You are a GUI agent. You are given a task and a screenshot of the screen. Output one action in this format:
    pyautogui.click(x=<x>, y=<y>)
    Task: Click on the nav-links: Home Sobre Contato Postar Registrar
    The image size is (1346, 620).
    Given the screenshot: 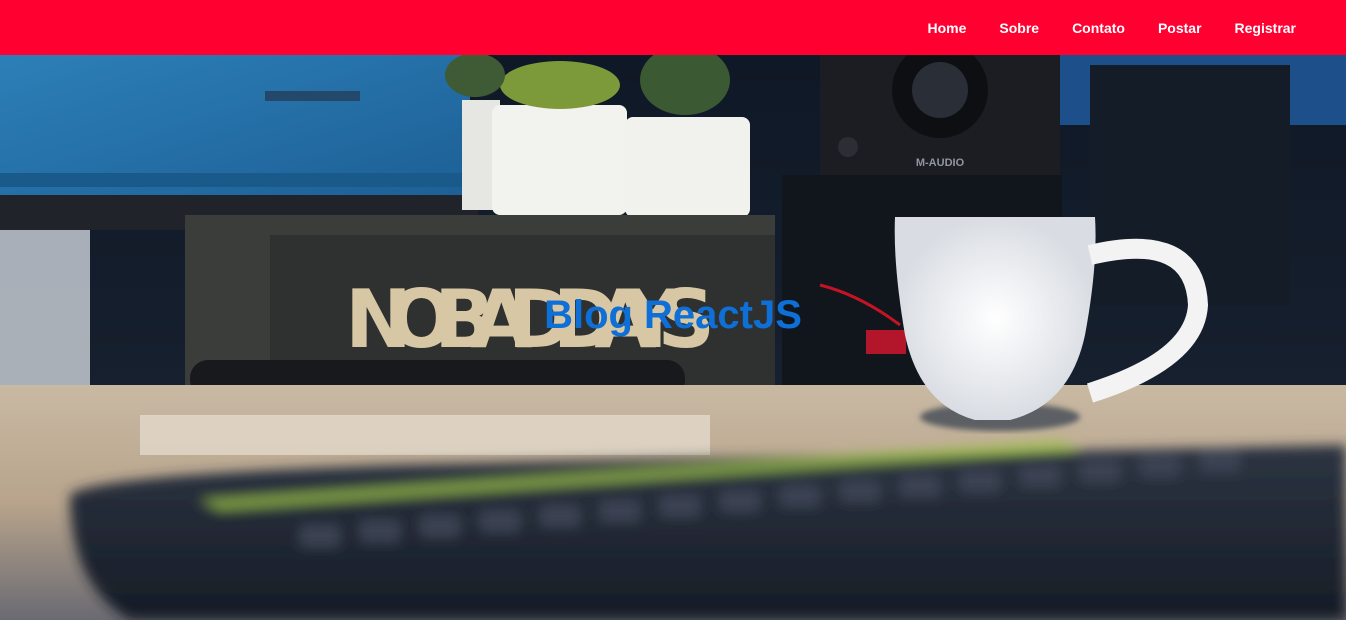 What is the action you would take?
    pyautogui.click(x=1095, y=27)
    